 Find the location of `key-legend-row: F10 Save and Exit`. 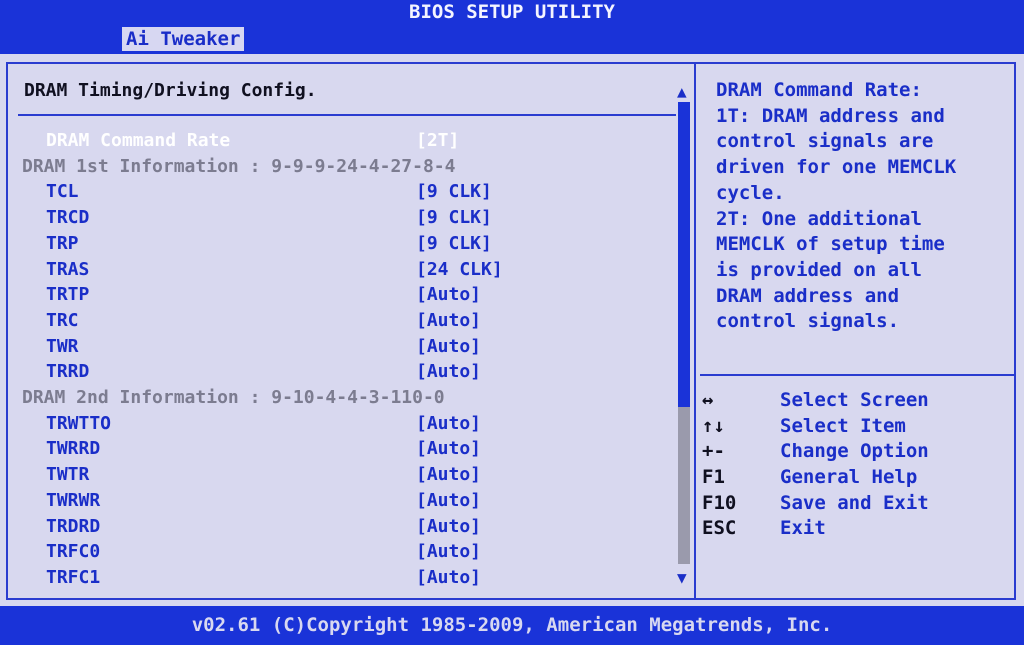

key-legend-row: F10 Save and Exit is located at coordinates (857, 504).